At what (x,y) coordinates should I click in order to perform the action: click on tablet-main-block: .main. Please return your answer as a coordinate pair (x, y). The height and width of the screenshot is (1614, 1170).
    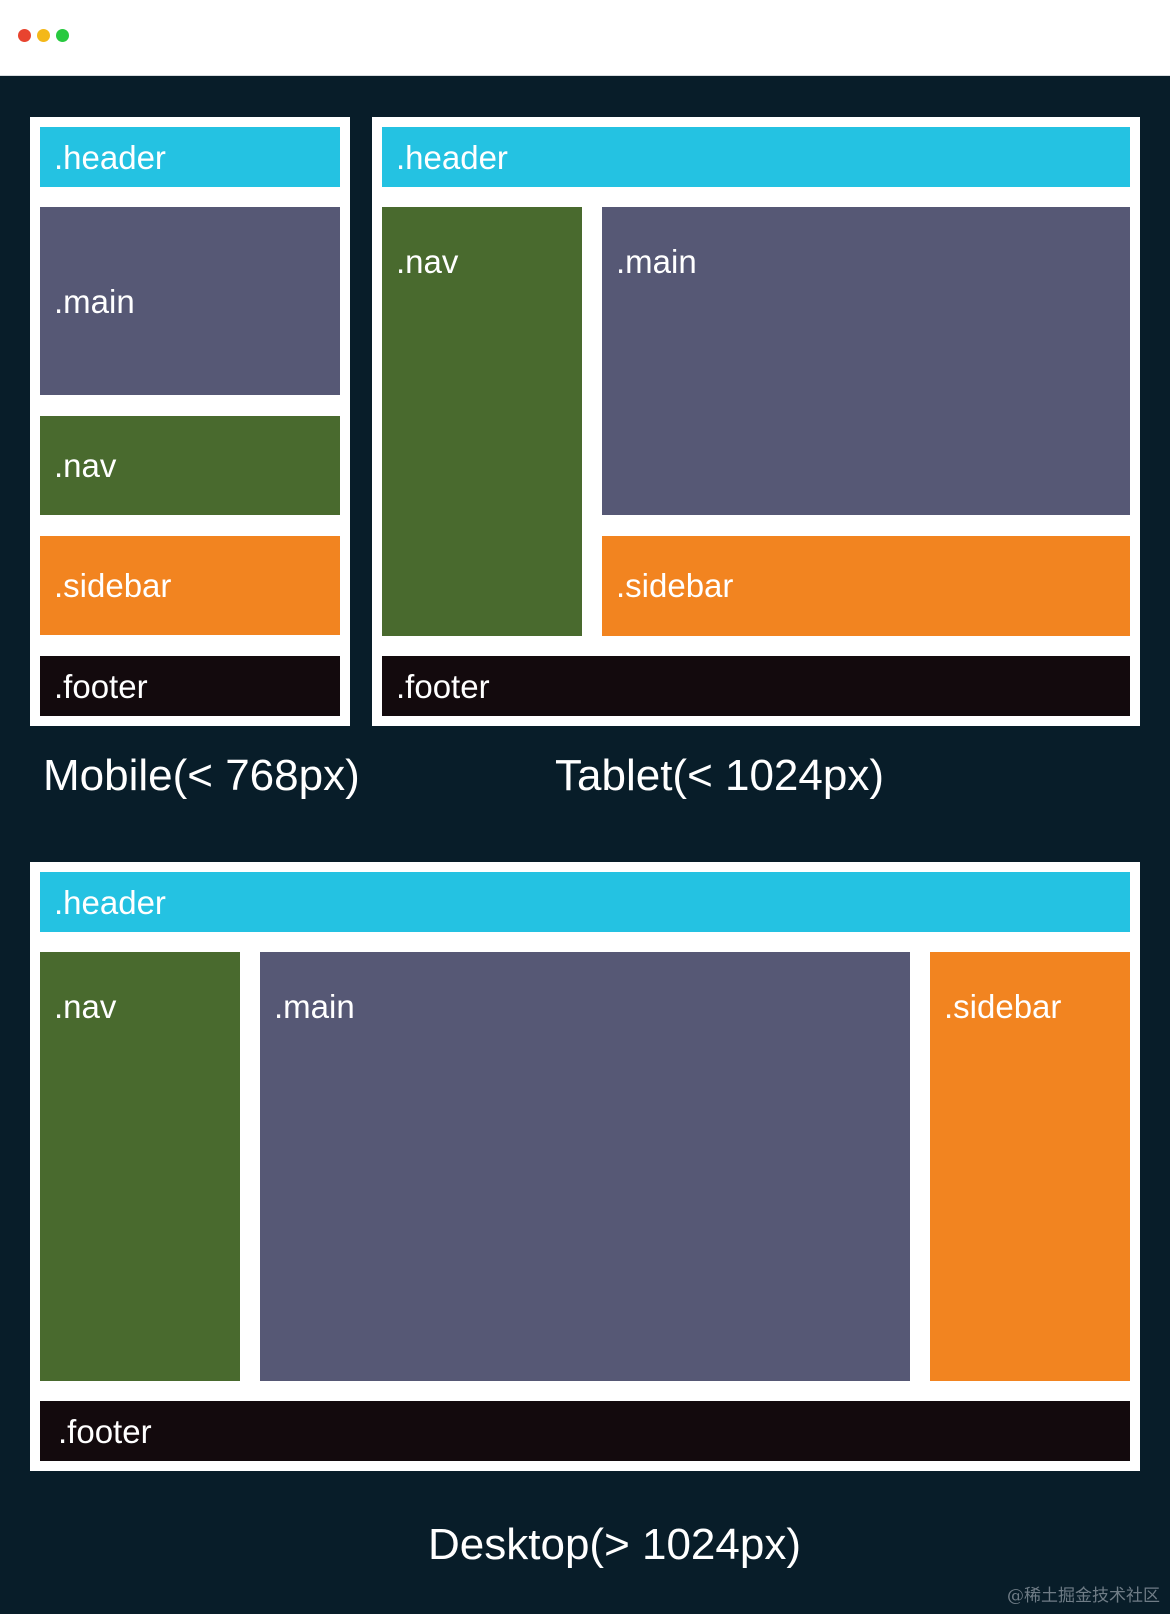
    Looking at the image, I should click on (866, 361).